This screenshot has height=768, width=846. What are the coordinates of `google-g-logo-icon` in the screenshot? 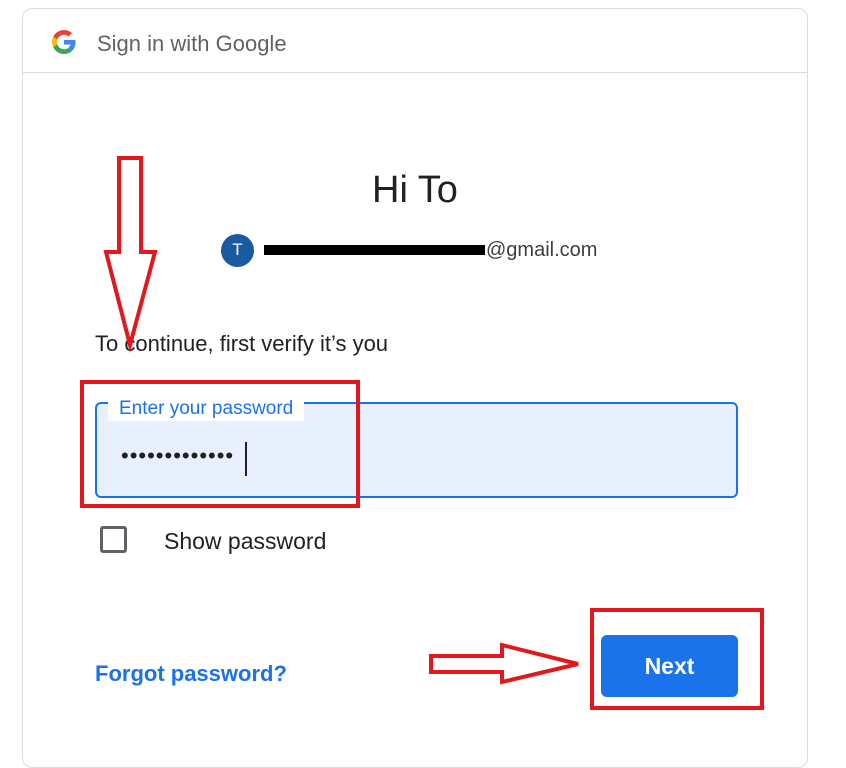 It's located at (64, 42).